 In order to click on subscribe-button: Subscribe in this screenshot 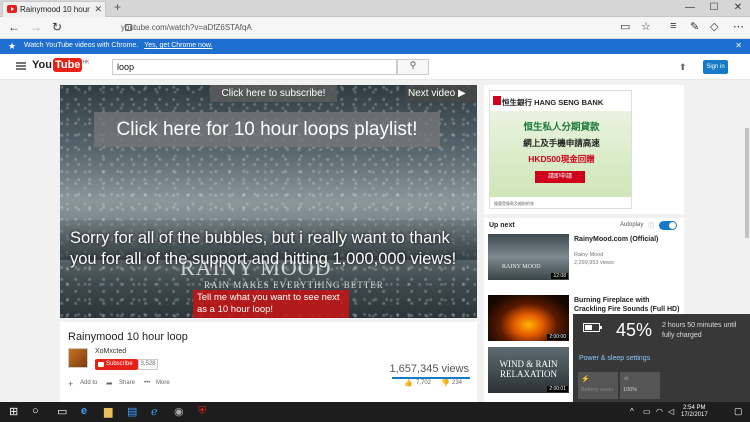, I will do `click(116, 364)`.